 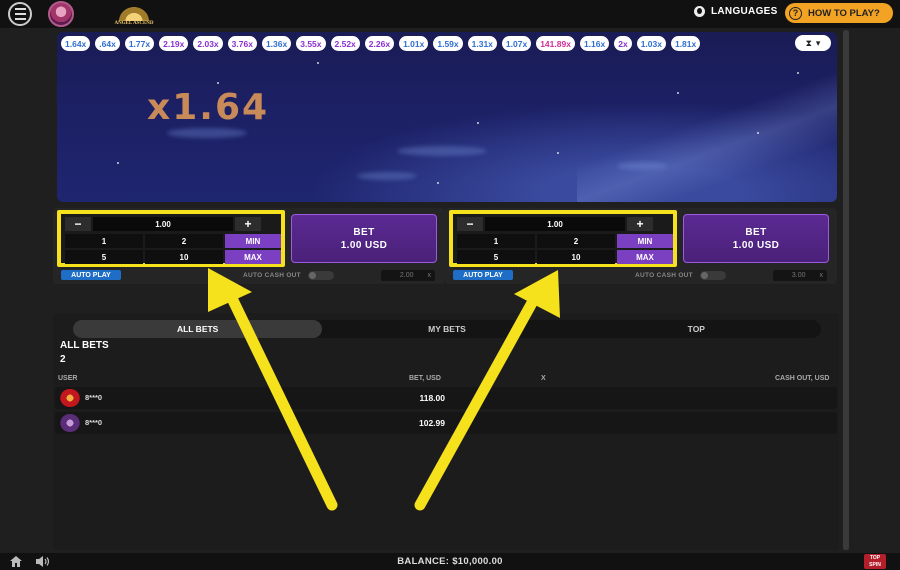 I want to click on column-user: USER, so click(x=68, y=378).